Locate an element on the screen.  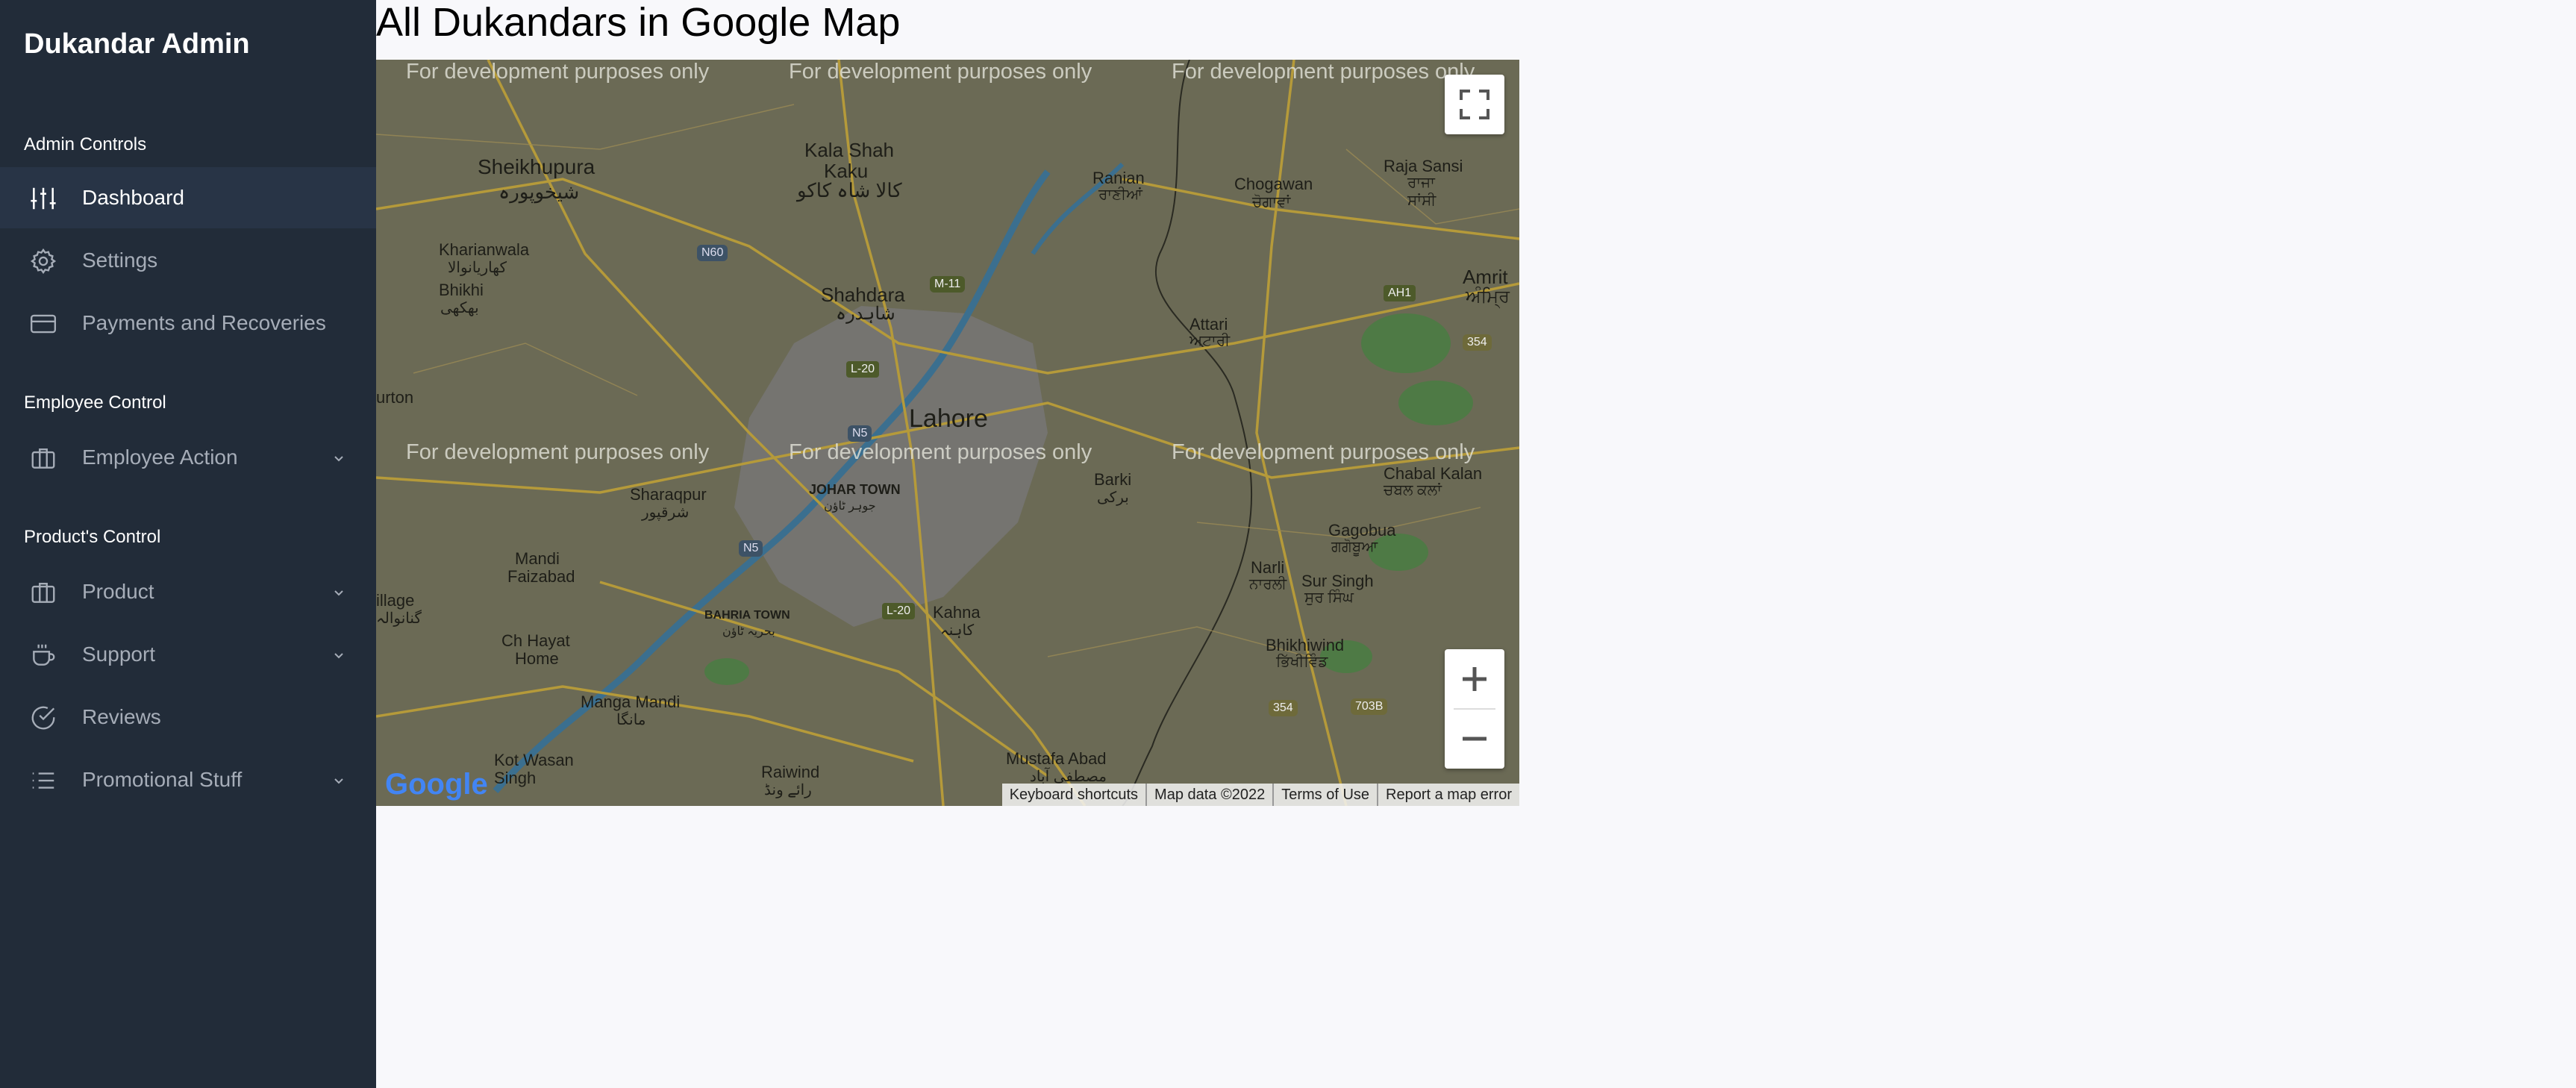
place-label: Kharianwala is located at coordinates (484, 249).